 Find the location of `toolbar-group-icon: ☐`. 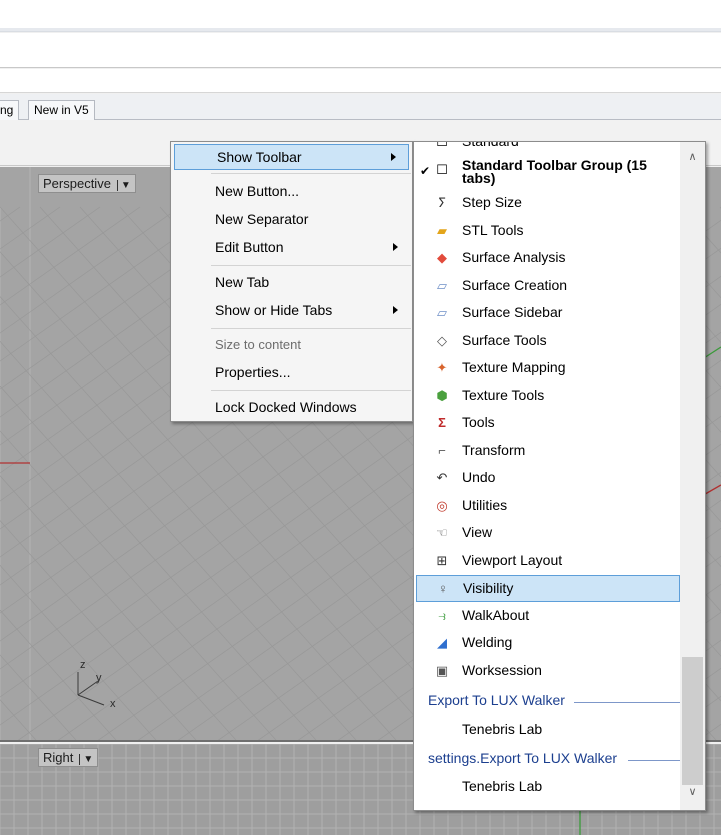

toolbar-group-icon: ☐ is located at coordinates (442, 169).